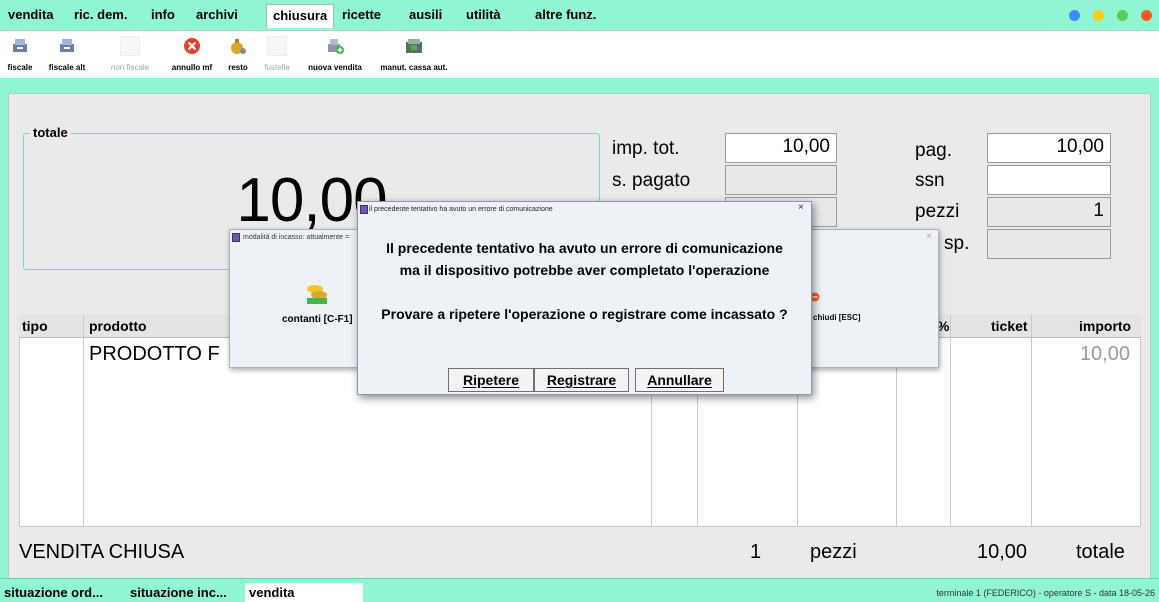  What do you see at coordinates (781, 180) in the screenshot?
I see `s-pagato-field` at bounding box center [781, 180].